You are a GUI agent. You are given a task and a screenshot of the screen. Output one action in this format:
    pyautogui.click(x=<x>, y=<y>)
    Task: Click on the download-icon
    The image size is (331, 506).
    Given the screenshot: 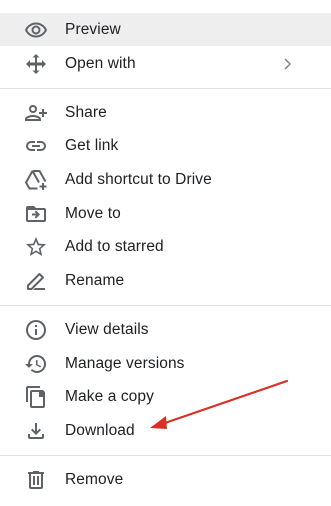 What is the action you would take?
    pyautogui.click(x=36, y=431)
    